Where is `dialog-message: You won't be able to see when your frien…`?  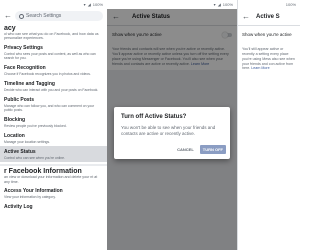 dialog-message: You won't be able to see when your frien… is located at coordinates (168, 130).